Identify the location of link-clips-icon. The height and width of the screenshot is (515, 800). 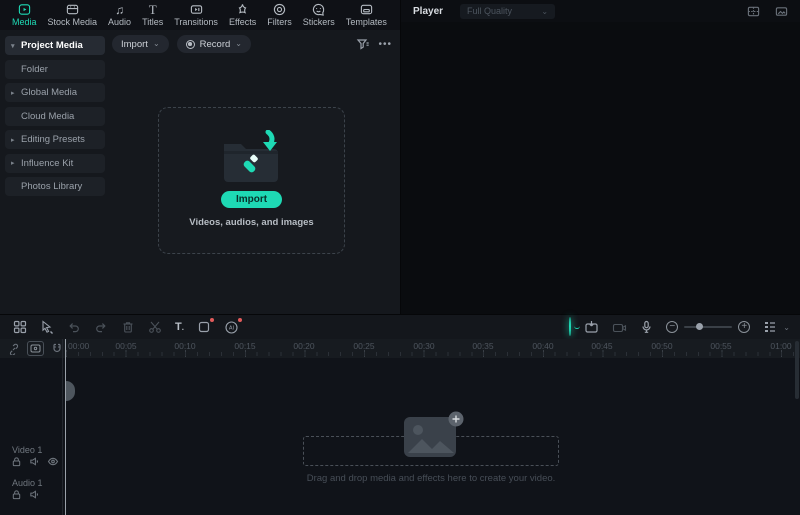
(14, 349).